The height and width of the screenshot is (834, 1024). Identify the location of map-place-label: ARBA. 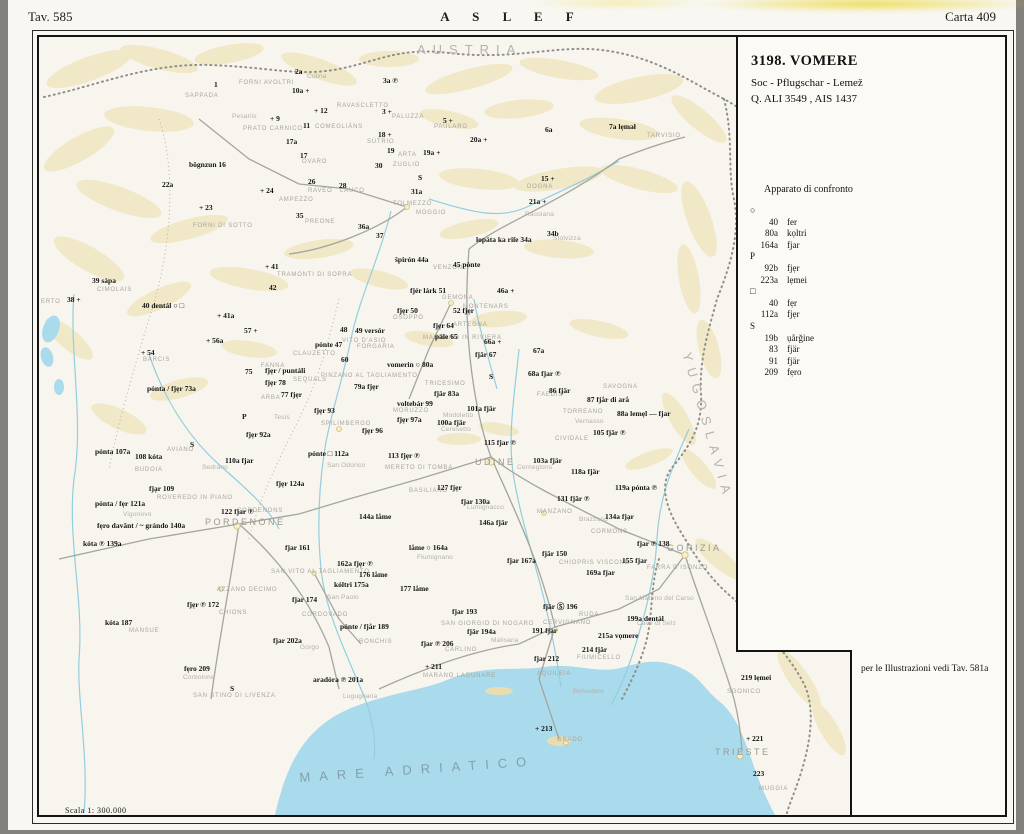
(271, 398).